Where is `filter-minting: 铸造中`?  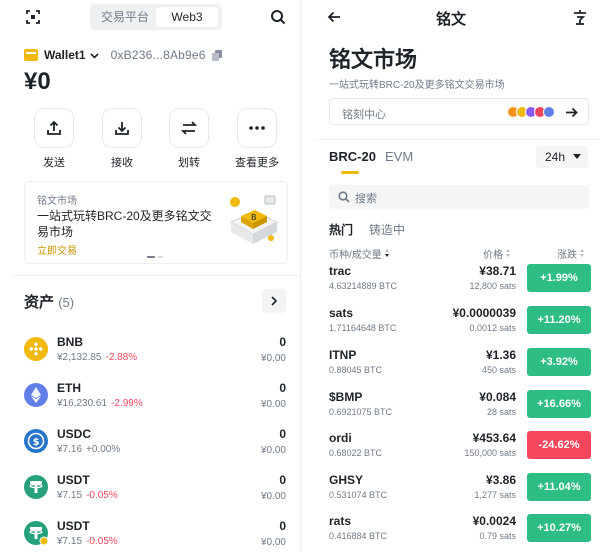
filter-minting: 铸造中 is located at coordinates (387, 229).